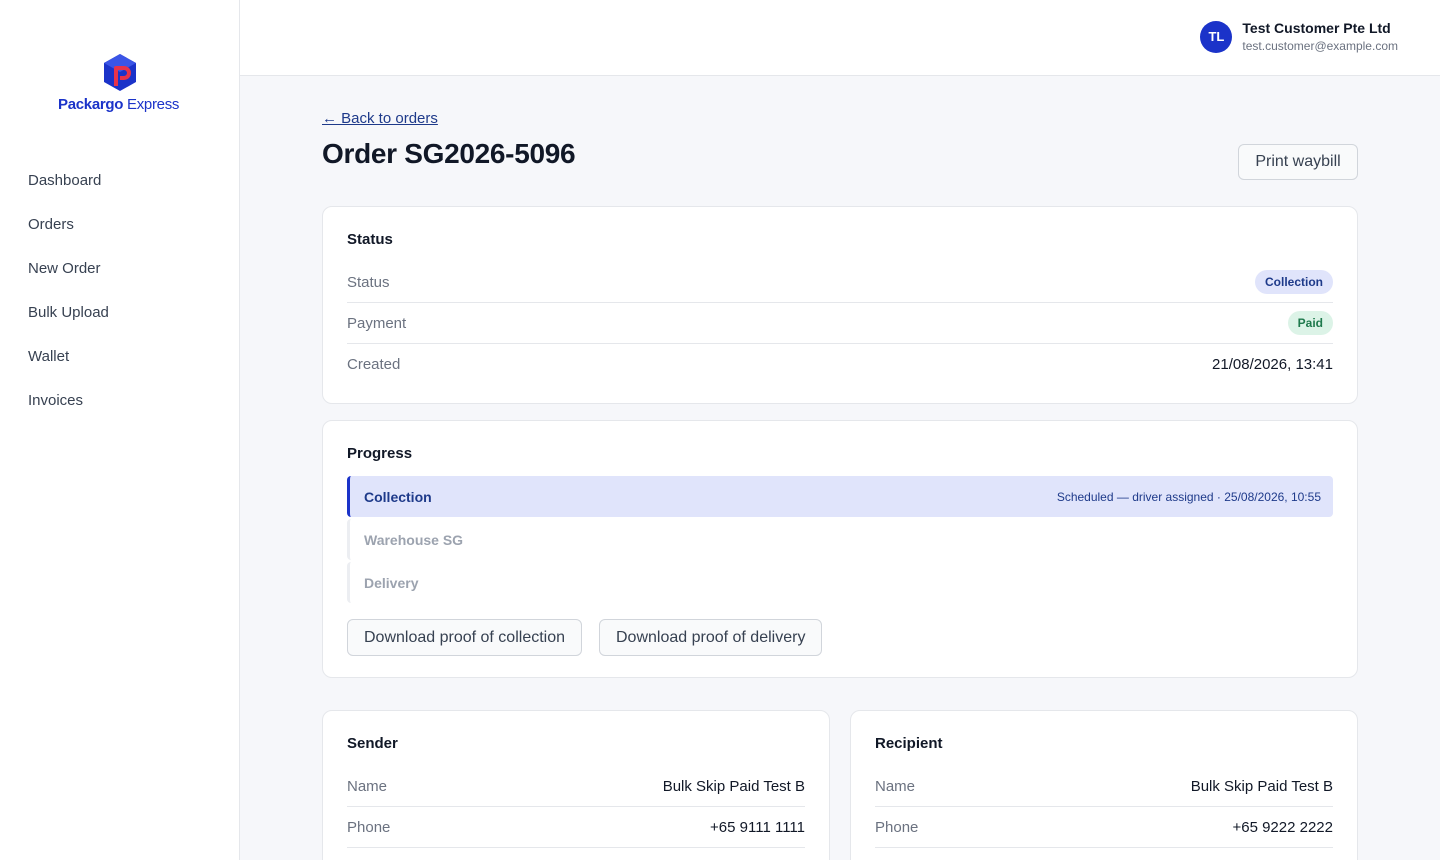  What do you see at coordinates (1320, 46) in the screenshot?
I see `user-email: test.customer@example.com` at bounding box center [1320, 46].